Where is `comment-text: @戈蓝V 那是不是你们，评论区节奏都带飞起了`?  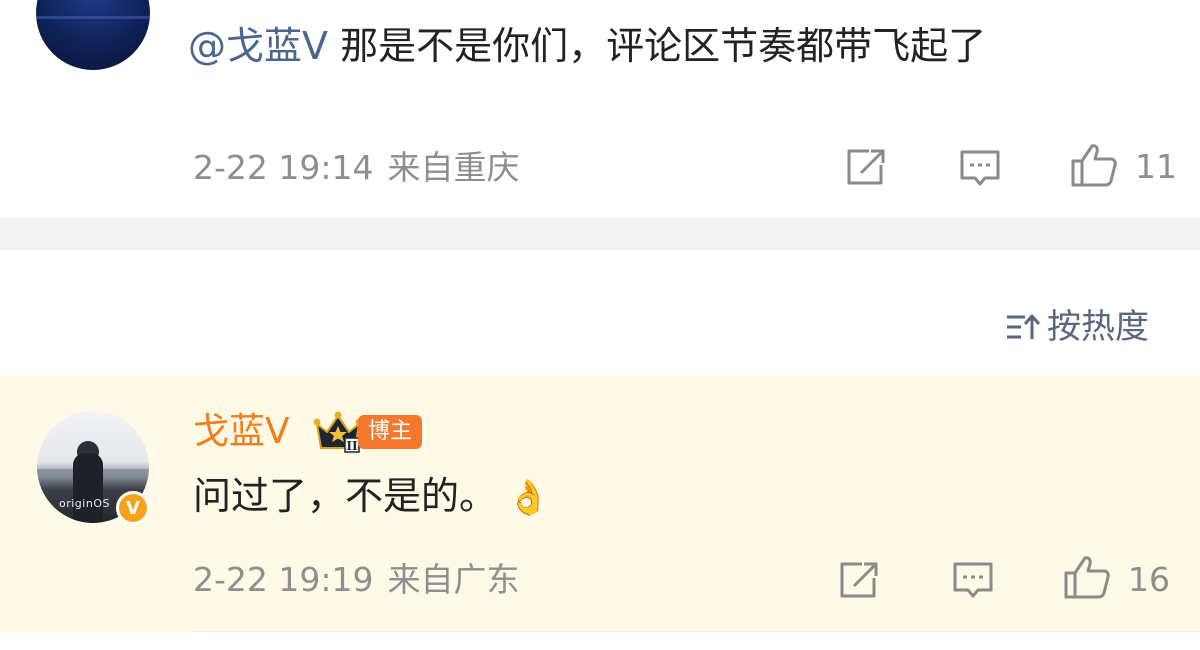 comment-text: @戈蓝V 那是不是你们，评论区节奏都带飞起了 is located at coordinates (587, 46).